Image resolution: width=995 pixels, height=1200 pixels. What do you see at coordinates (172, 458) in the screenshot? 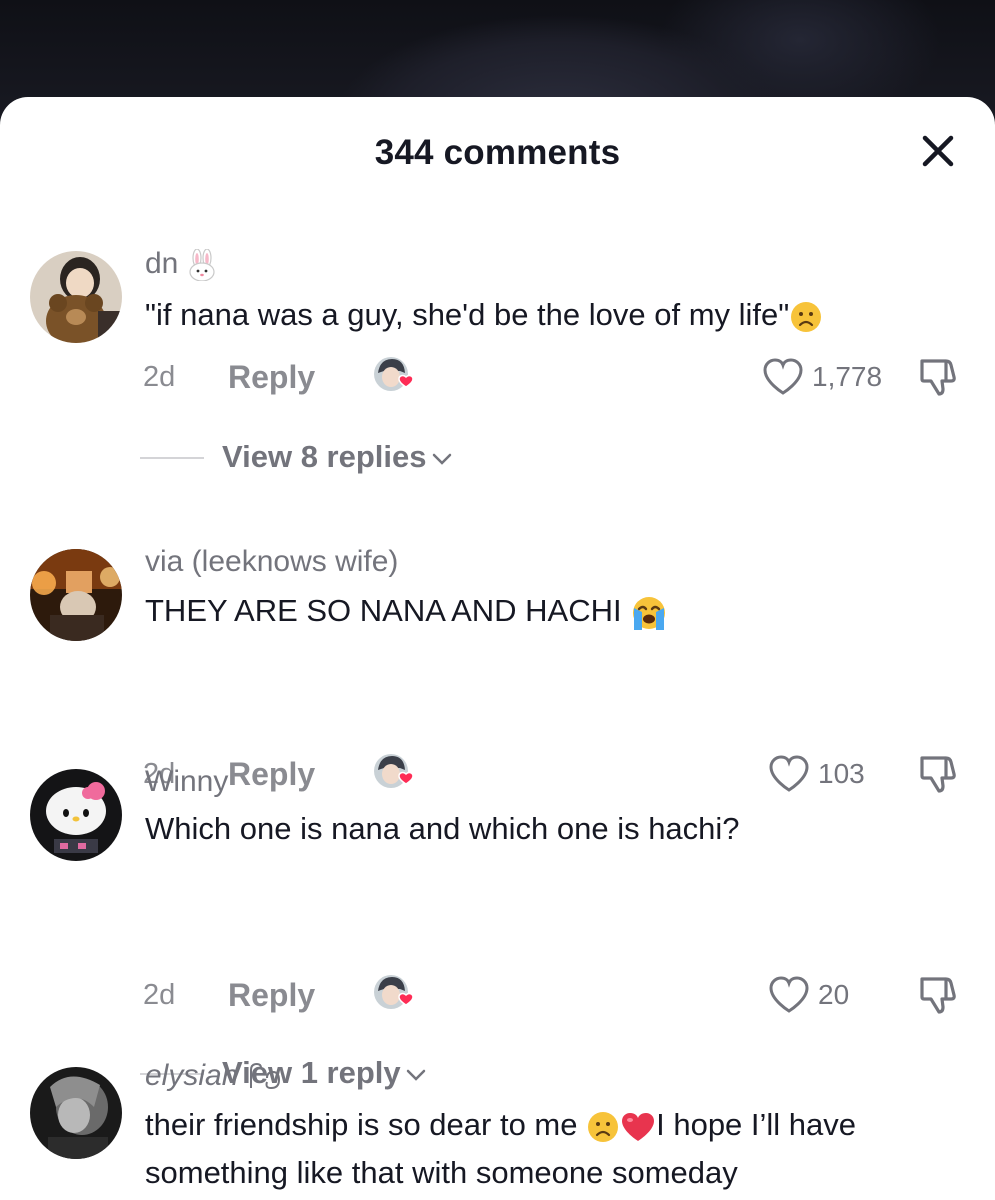
I see `divider` at bounding box center [172, 458].